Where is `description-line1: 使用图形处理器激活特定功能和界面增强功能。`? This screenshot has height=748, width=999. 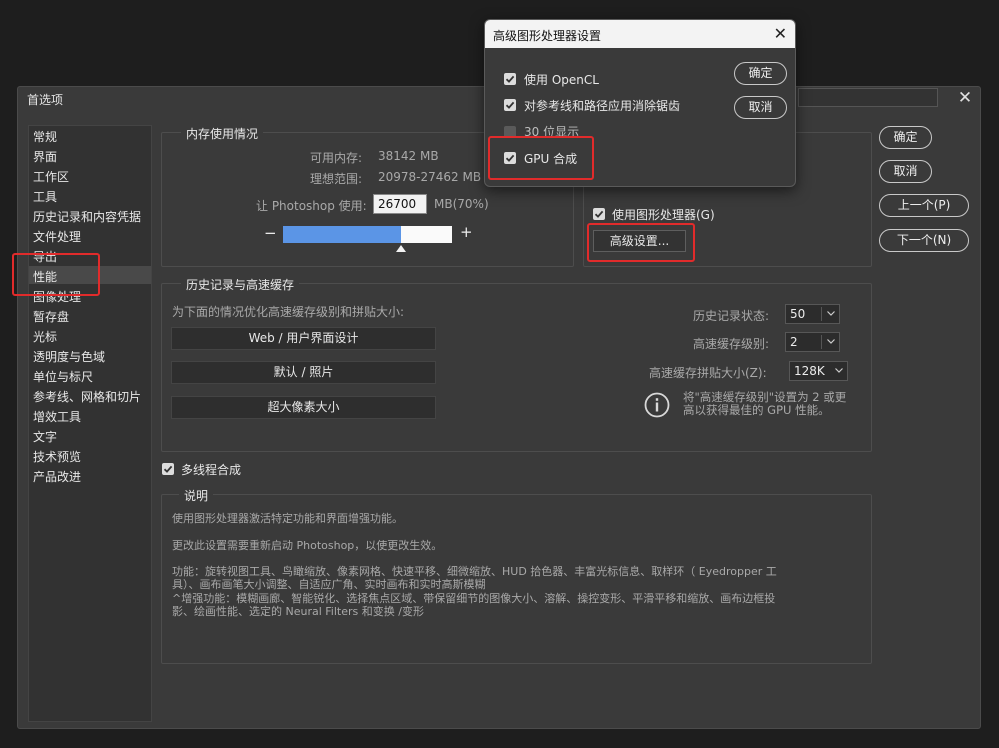
description-line1: 使用图形处理器激活特定功能和界面增强功能。 is located at coordinates (287, 518).